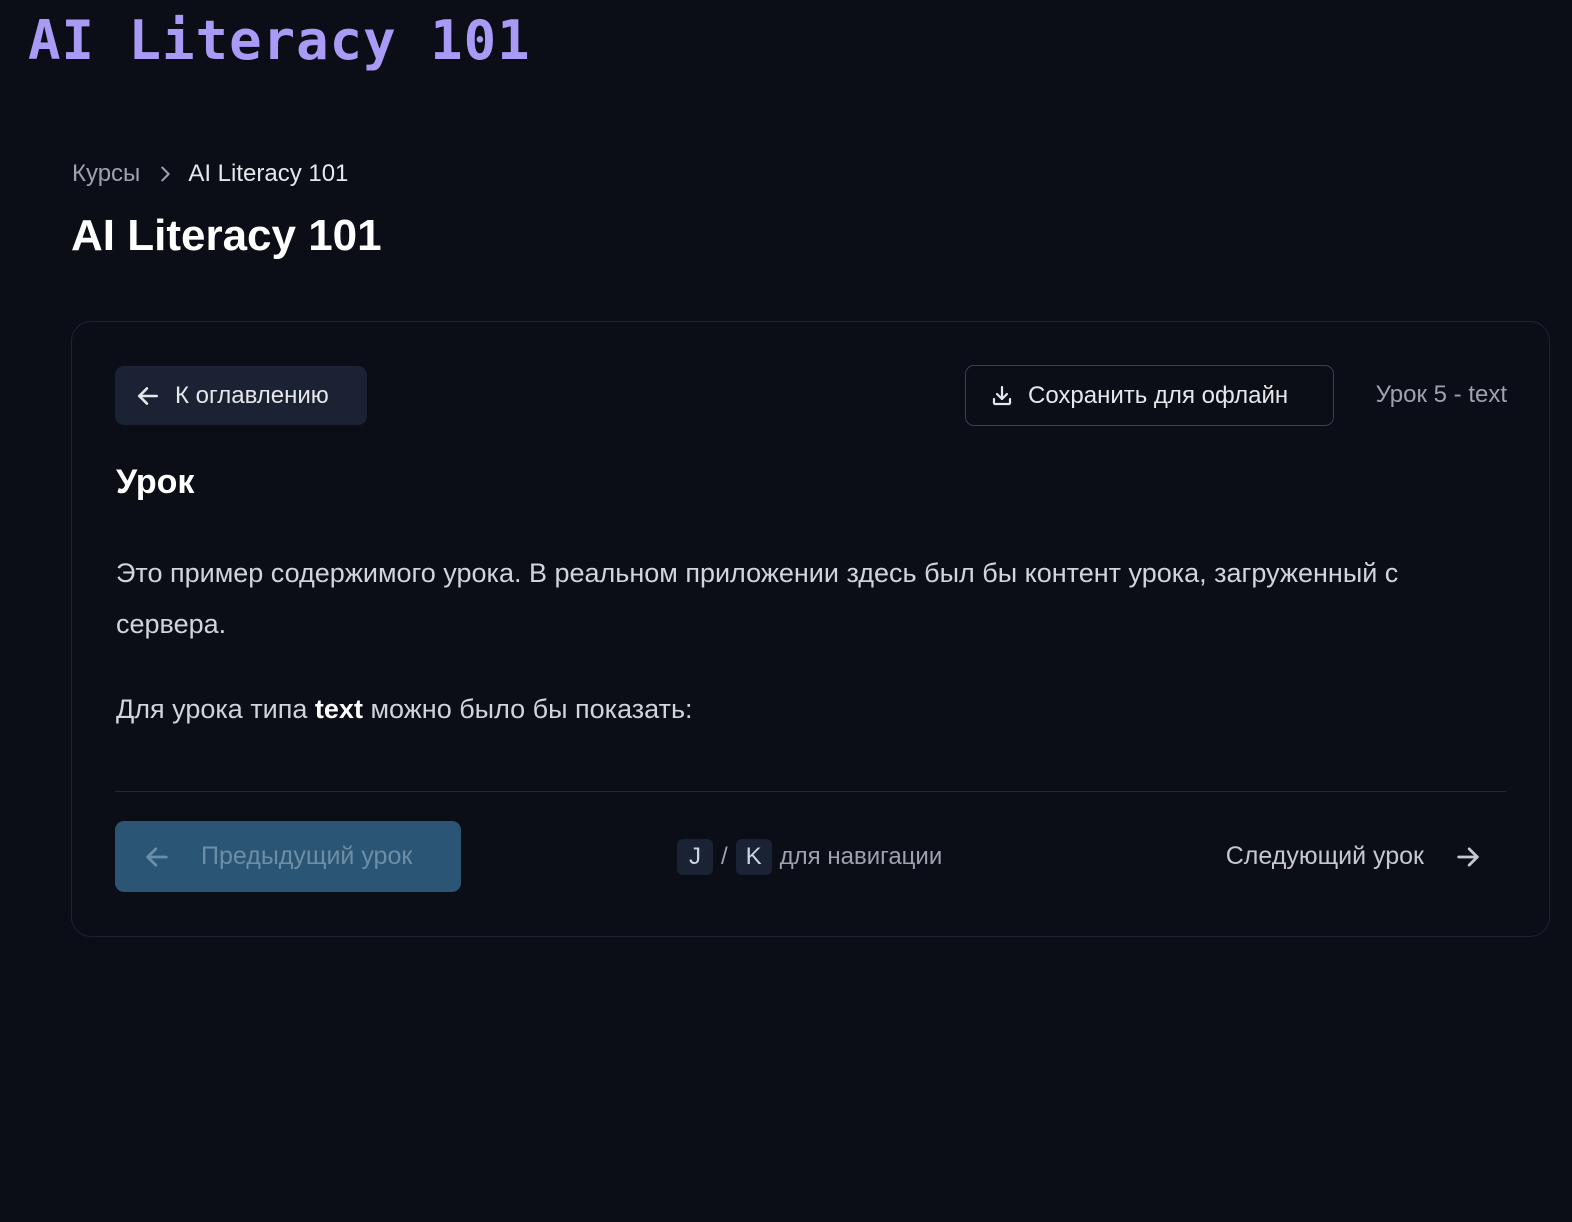 This screenshot has height=1222, width=1572. What do you see at coordinates (307, 856) in the screenshot?
I see `prev-lesson-label: Предыдущий урок` at bounding box center [307, 856].